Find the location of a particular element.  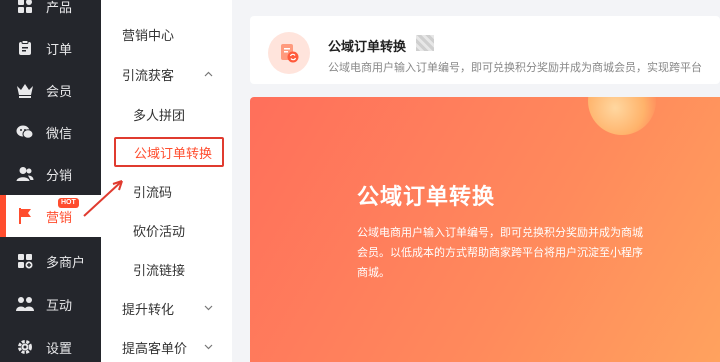

nav-item-label: 多商户 is located at coordinates (66, 262).